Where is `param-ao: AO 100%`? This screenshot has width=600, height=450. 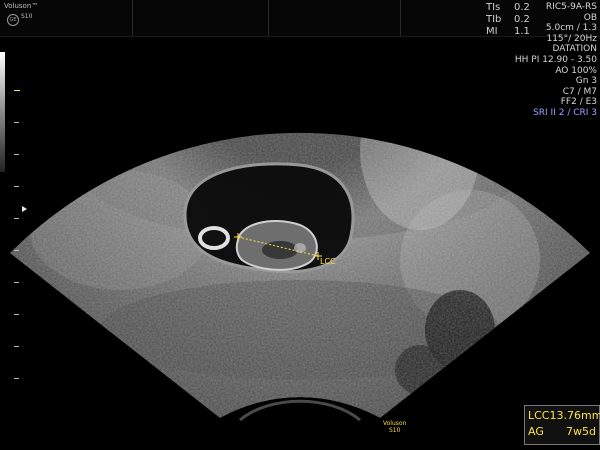
param-ao: AO 100% is located at coordinates (576, 70).